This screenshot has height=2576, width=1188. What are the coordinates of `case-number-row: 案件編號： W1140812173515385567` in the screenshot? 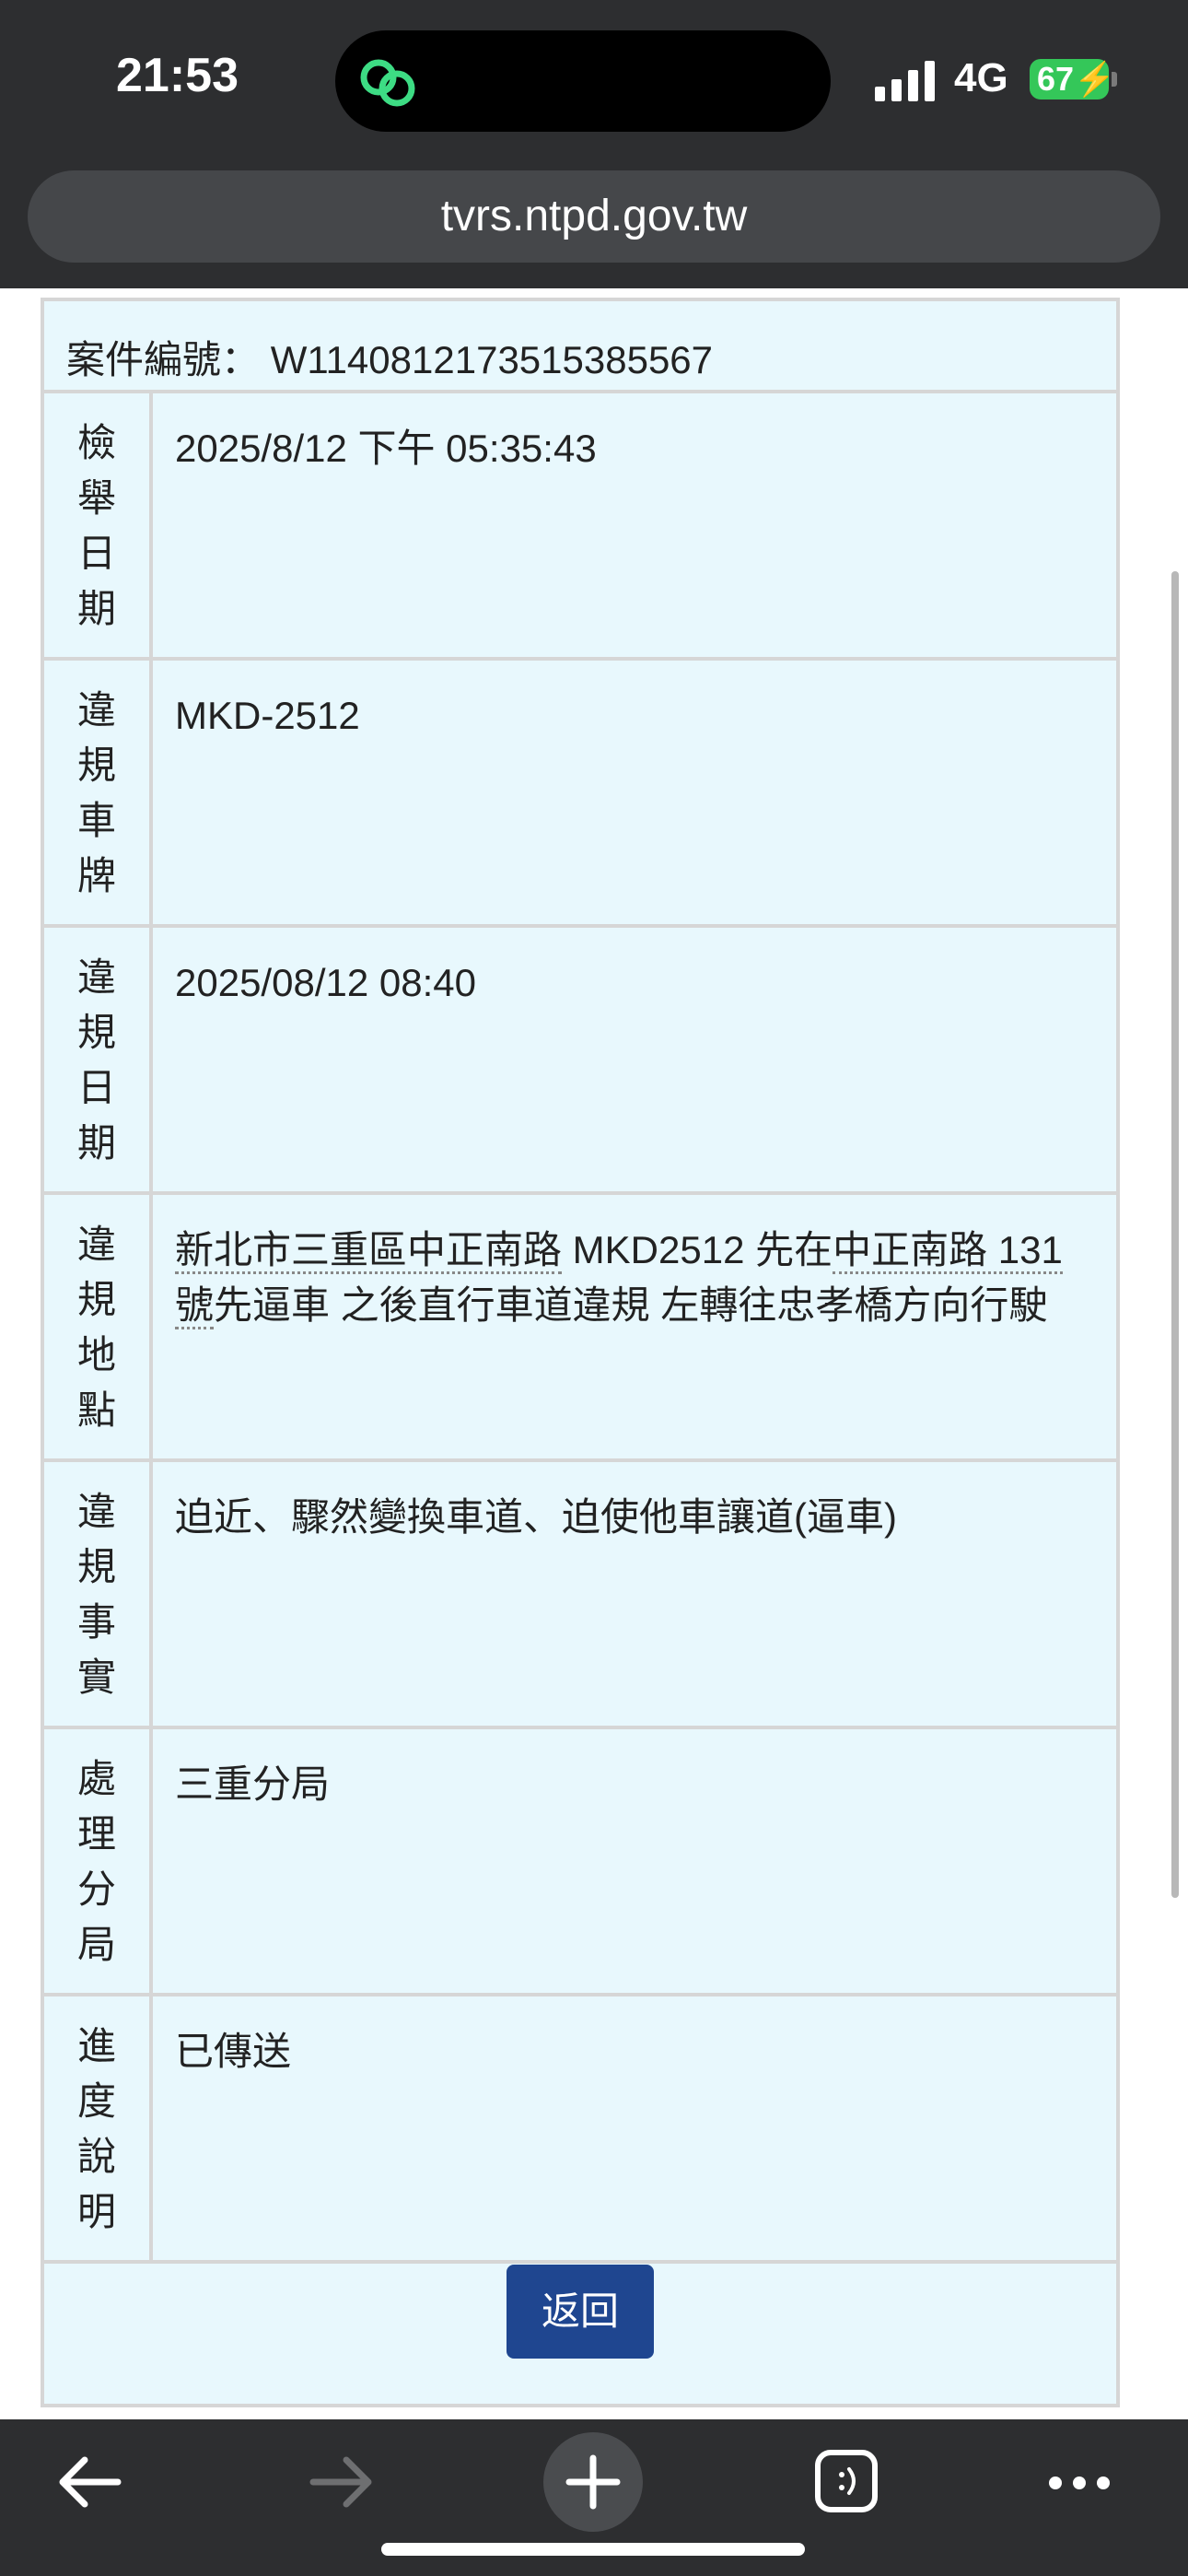 It's located at (580, 345).